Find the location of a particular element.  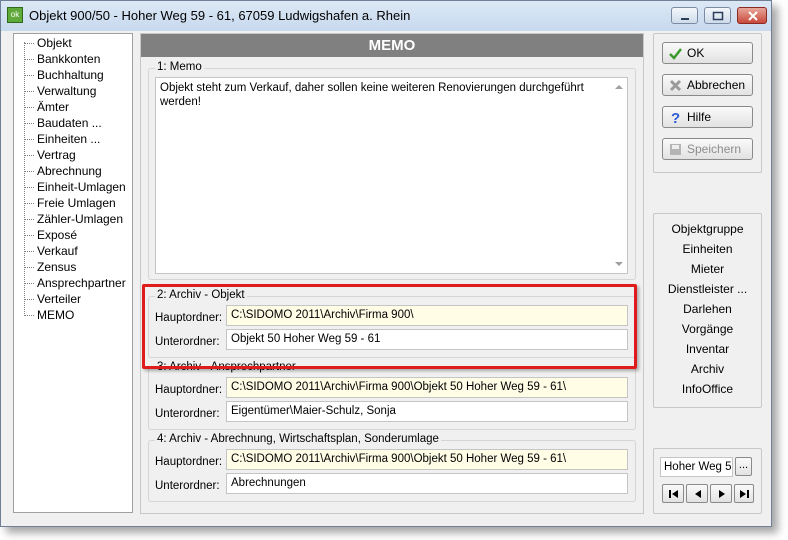

ok-label: OK is located at coordinates (696, 53).